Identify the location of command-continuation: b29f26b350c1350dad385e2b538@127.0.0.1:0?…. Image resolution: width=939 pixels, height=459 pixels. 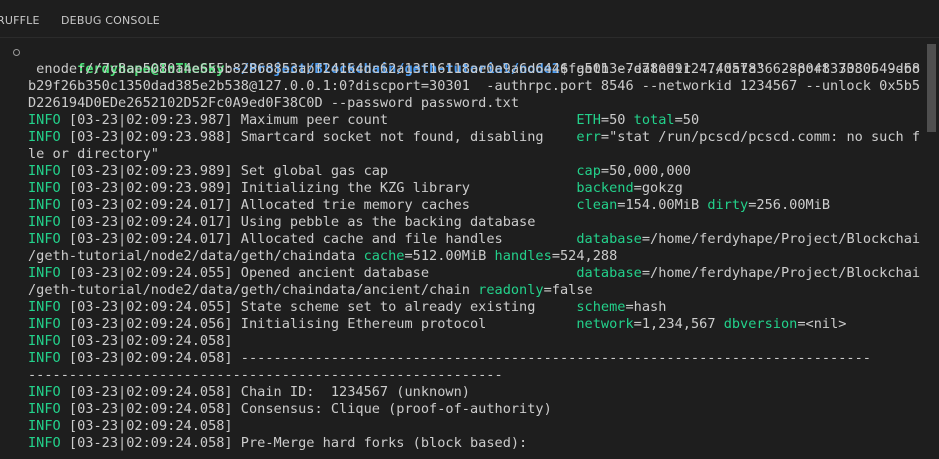
(460, 86).